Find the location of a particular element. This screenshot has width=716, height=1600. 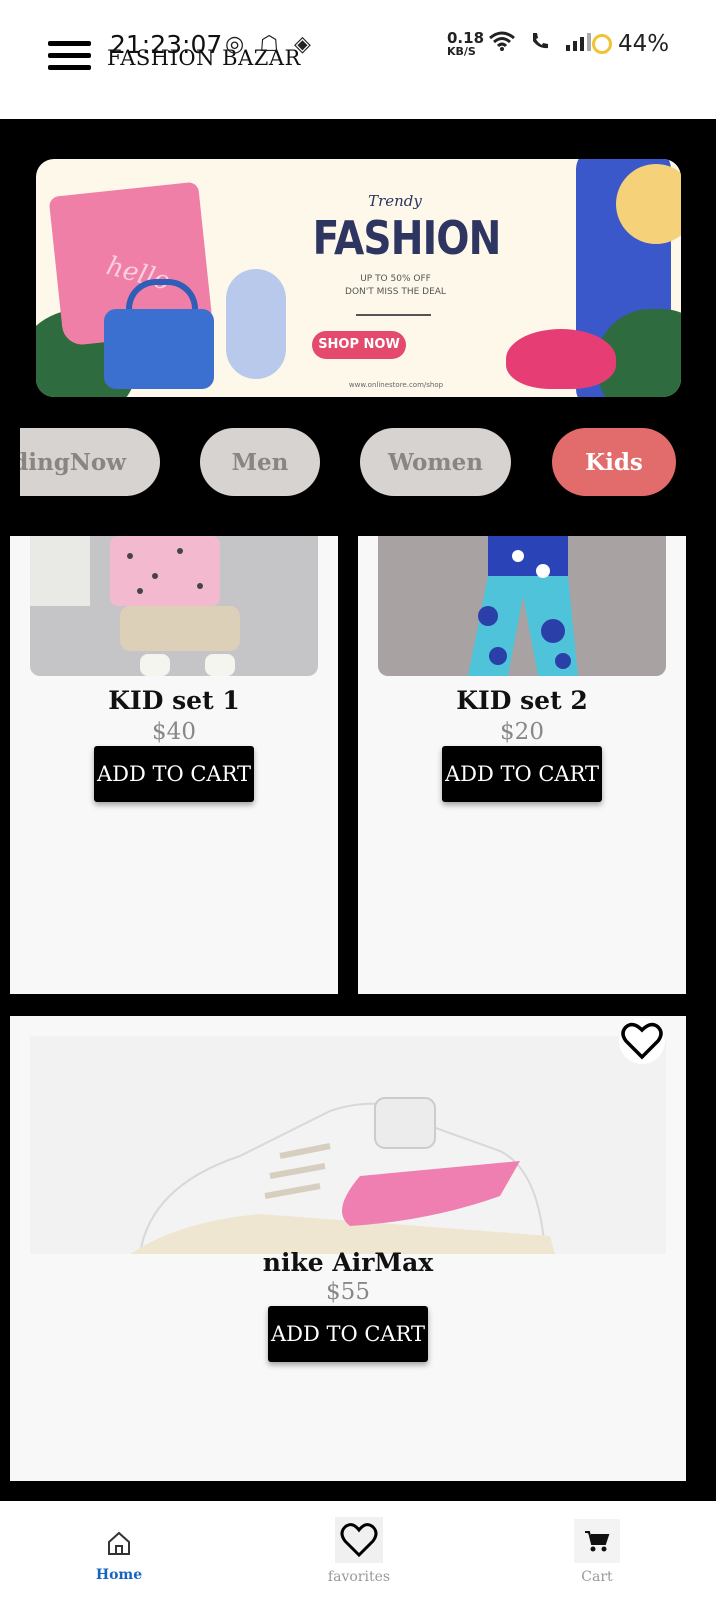

nav-favorites: favorites is located at coordinates (359, 1551).